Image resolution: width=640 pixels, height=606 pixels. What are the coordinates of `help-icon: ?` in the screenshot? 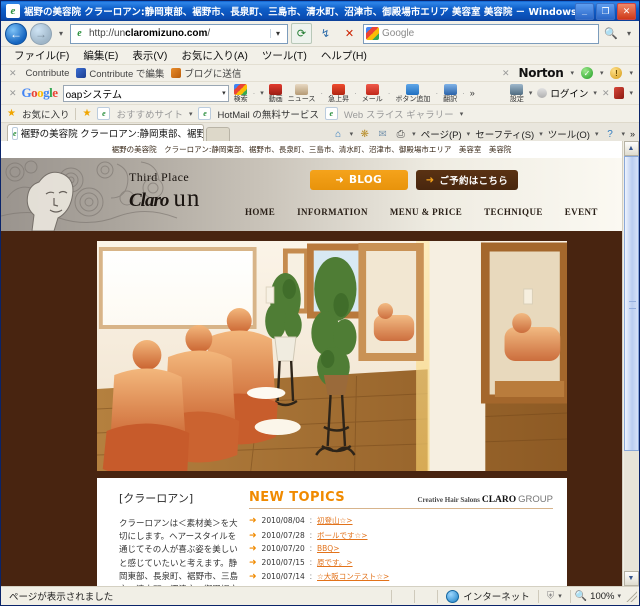 It's located at (609, 134).